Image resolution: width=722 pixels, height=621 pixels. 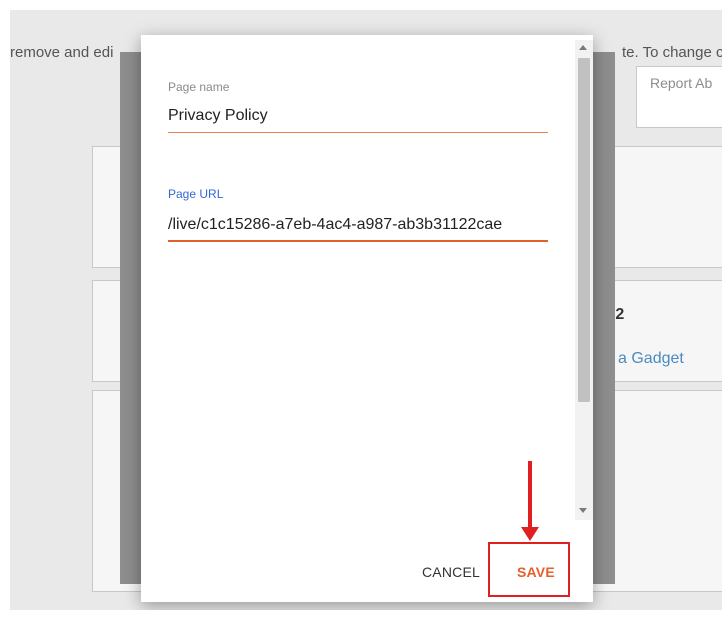 I want to click on scroll-up-arrow-icon, so click(x=583, y=47).